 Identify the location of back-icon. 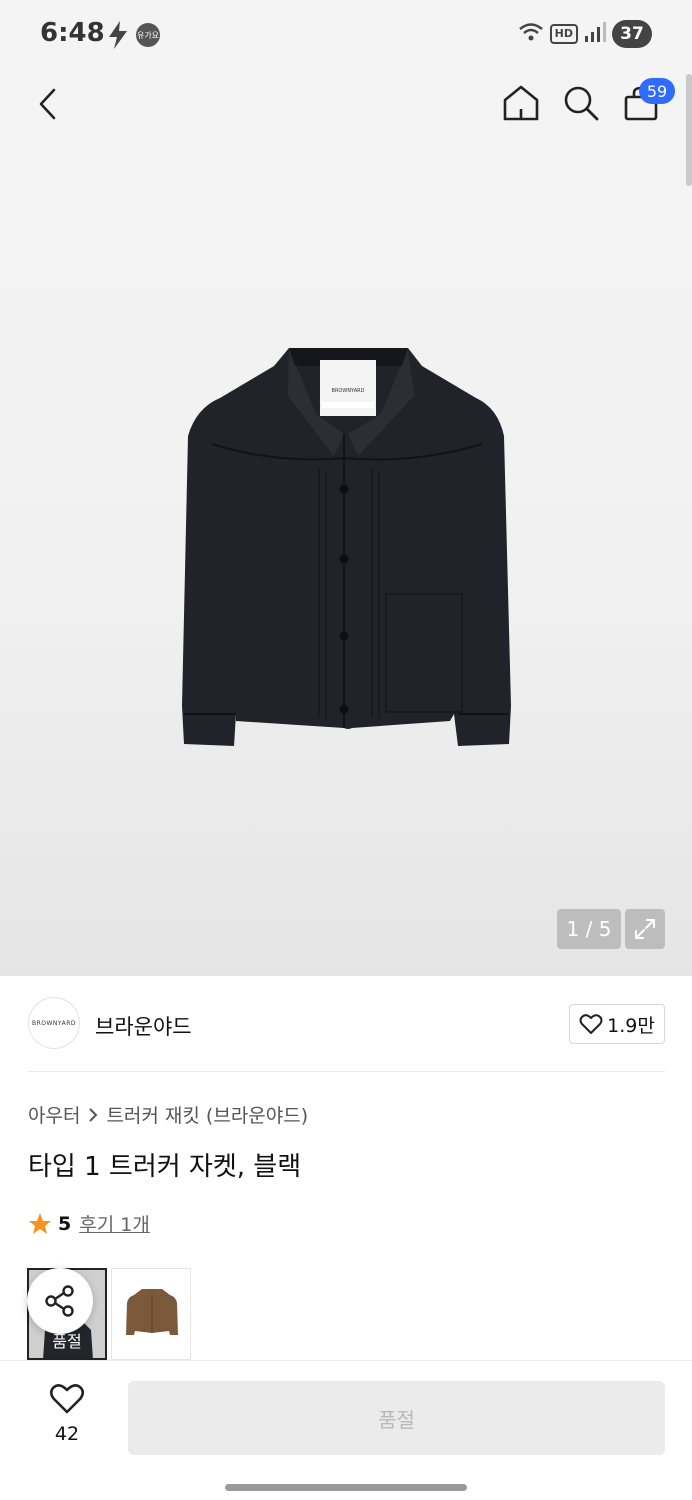
(47, 104).